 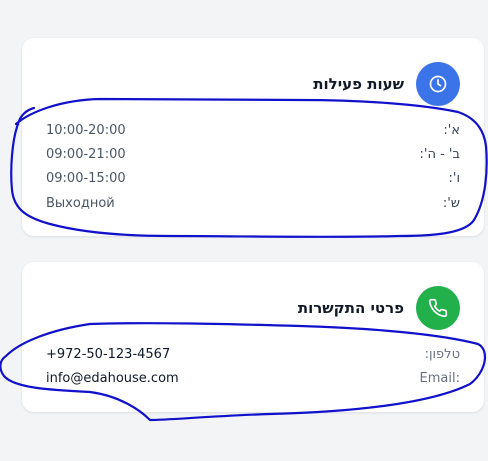 I want to click on contact-details-header: פרטי התקשרות, so click(x=379, y=308).